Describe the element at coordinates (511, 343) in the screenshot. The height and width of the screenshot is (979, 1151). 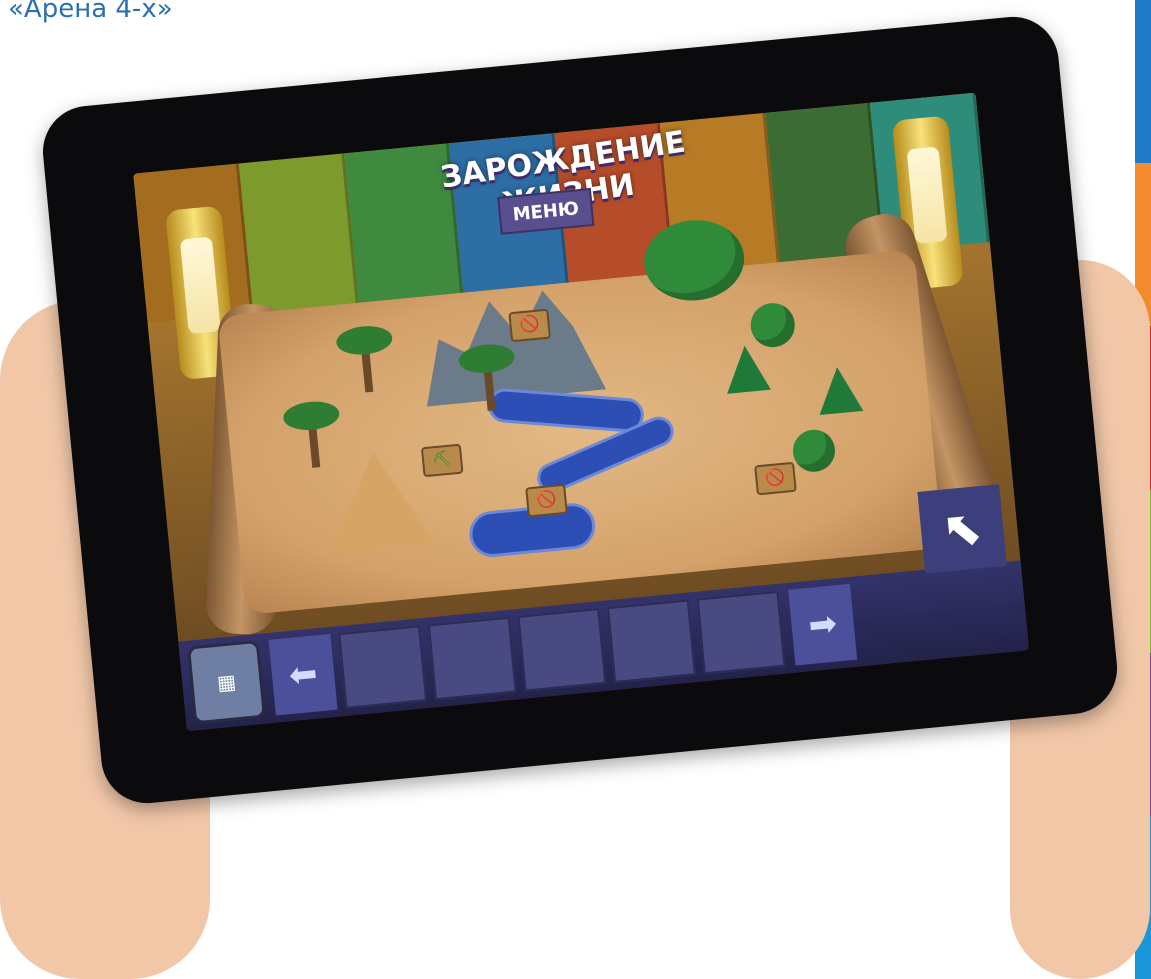
I see `mountain-range` at that location.